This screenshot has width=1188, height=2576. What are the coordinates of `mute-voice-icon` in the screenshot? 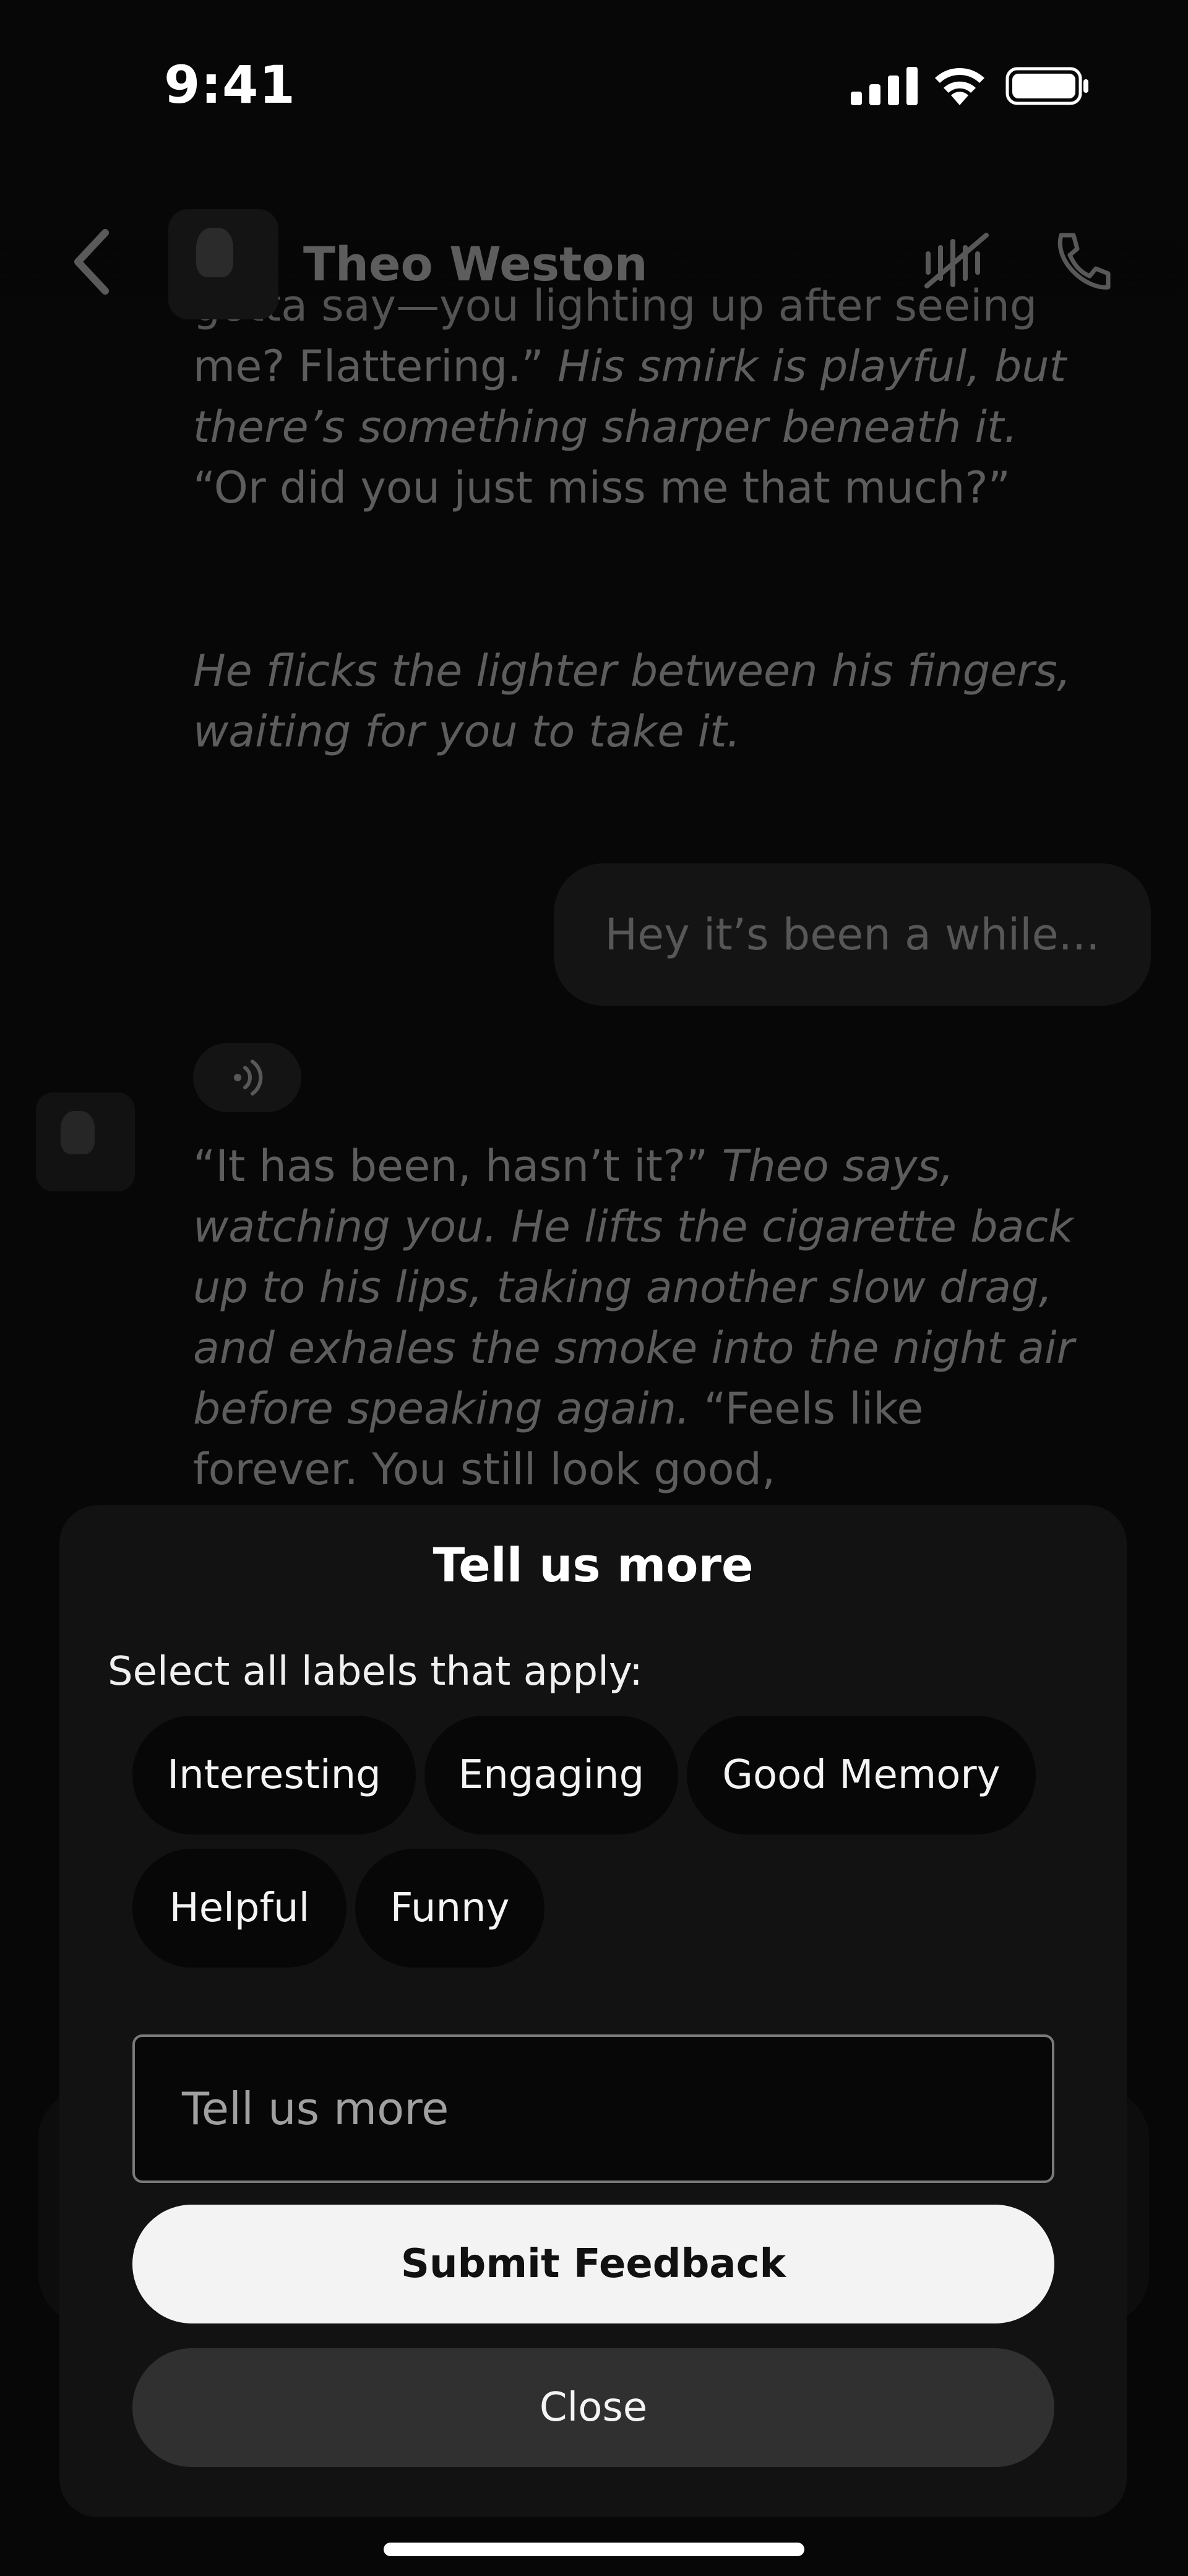 It's located at (956, 261).